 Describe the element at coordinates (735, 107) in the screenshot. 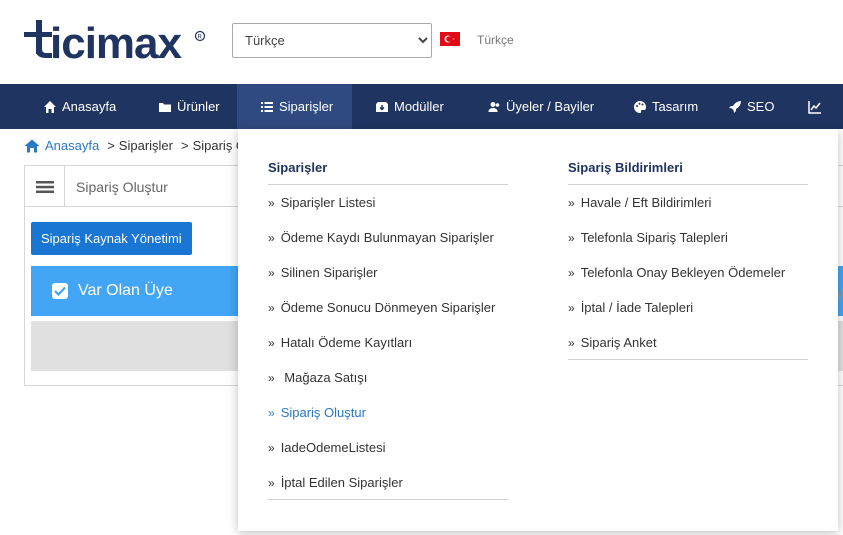

I see `rocket-icon` at that location.